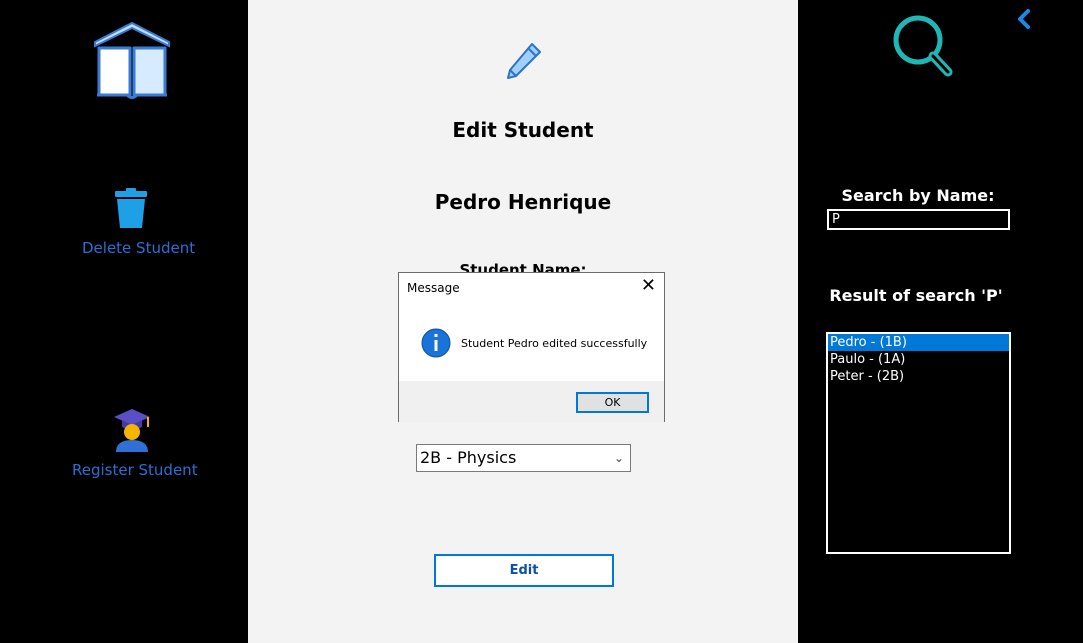 This screenshot has height=643, width=1083. What do you see at coordinates (131, 209) in the screenshot?
I see `trash-icon` at bounding box center [131, 209].